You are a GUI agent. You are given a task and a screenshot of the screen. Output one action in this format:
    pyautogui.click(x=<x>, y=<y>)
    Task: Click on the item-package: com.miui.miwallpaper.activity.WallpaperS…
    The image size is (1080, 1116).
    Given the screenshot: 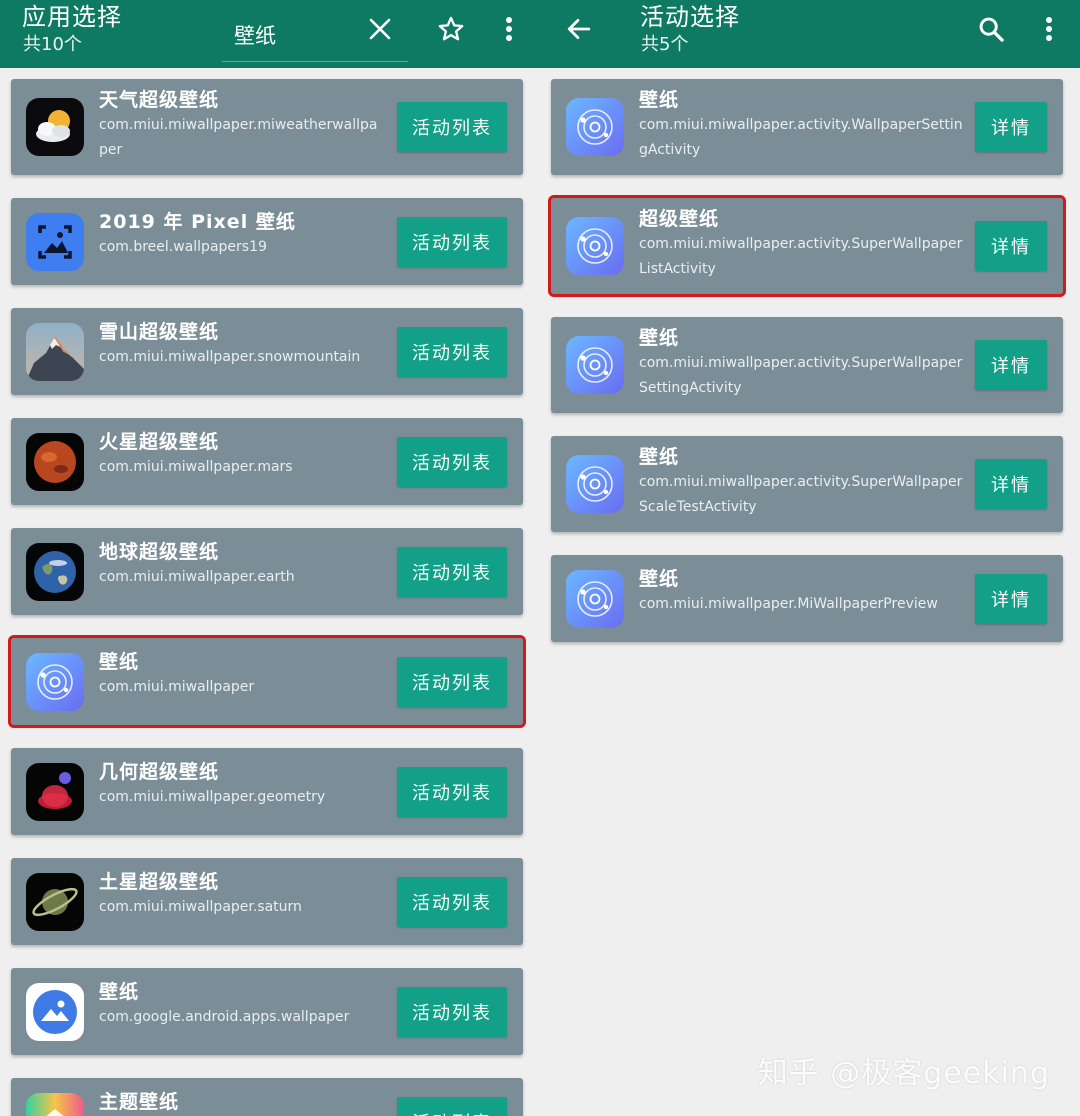 What is the action you would take?
    pyautogui.click(x=801, y=137)
    